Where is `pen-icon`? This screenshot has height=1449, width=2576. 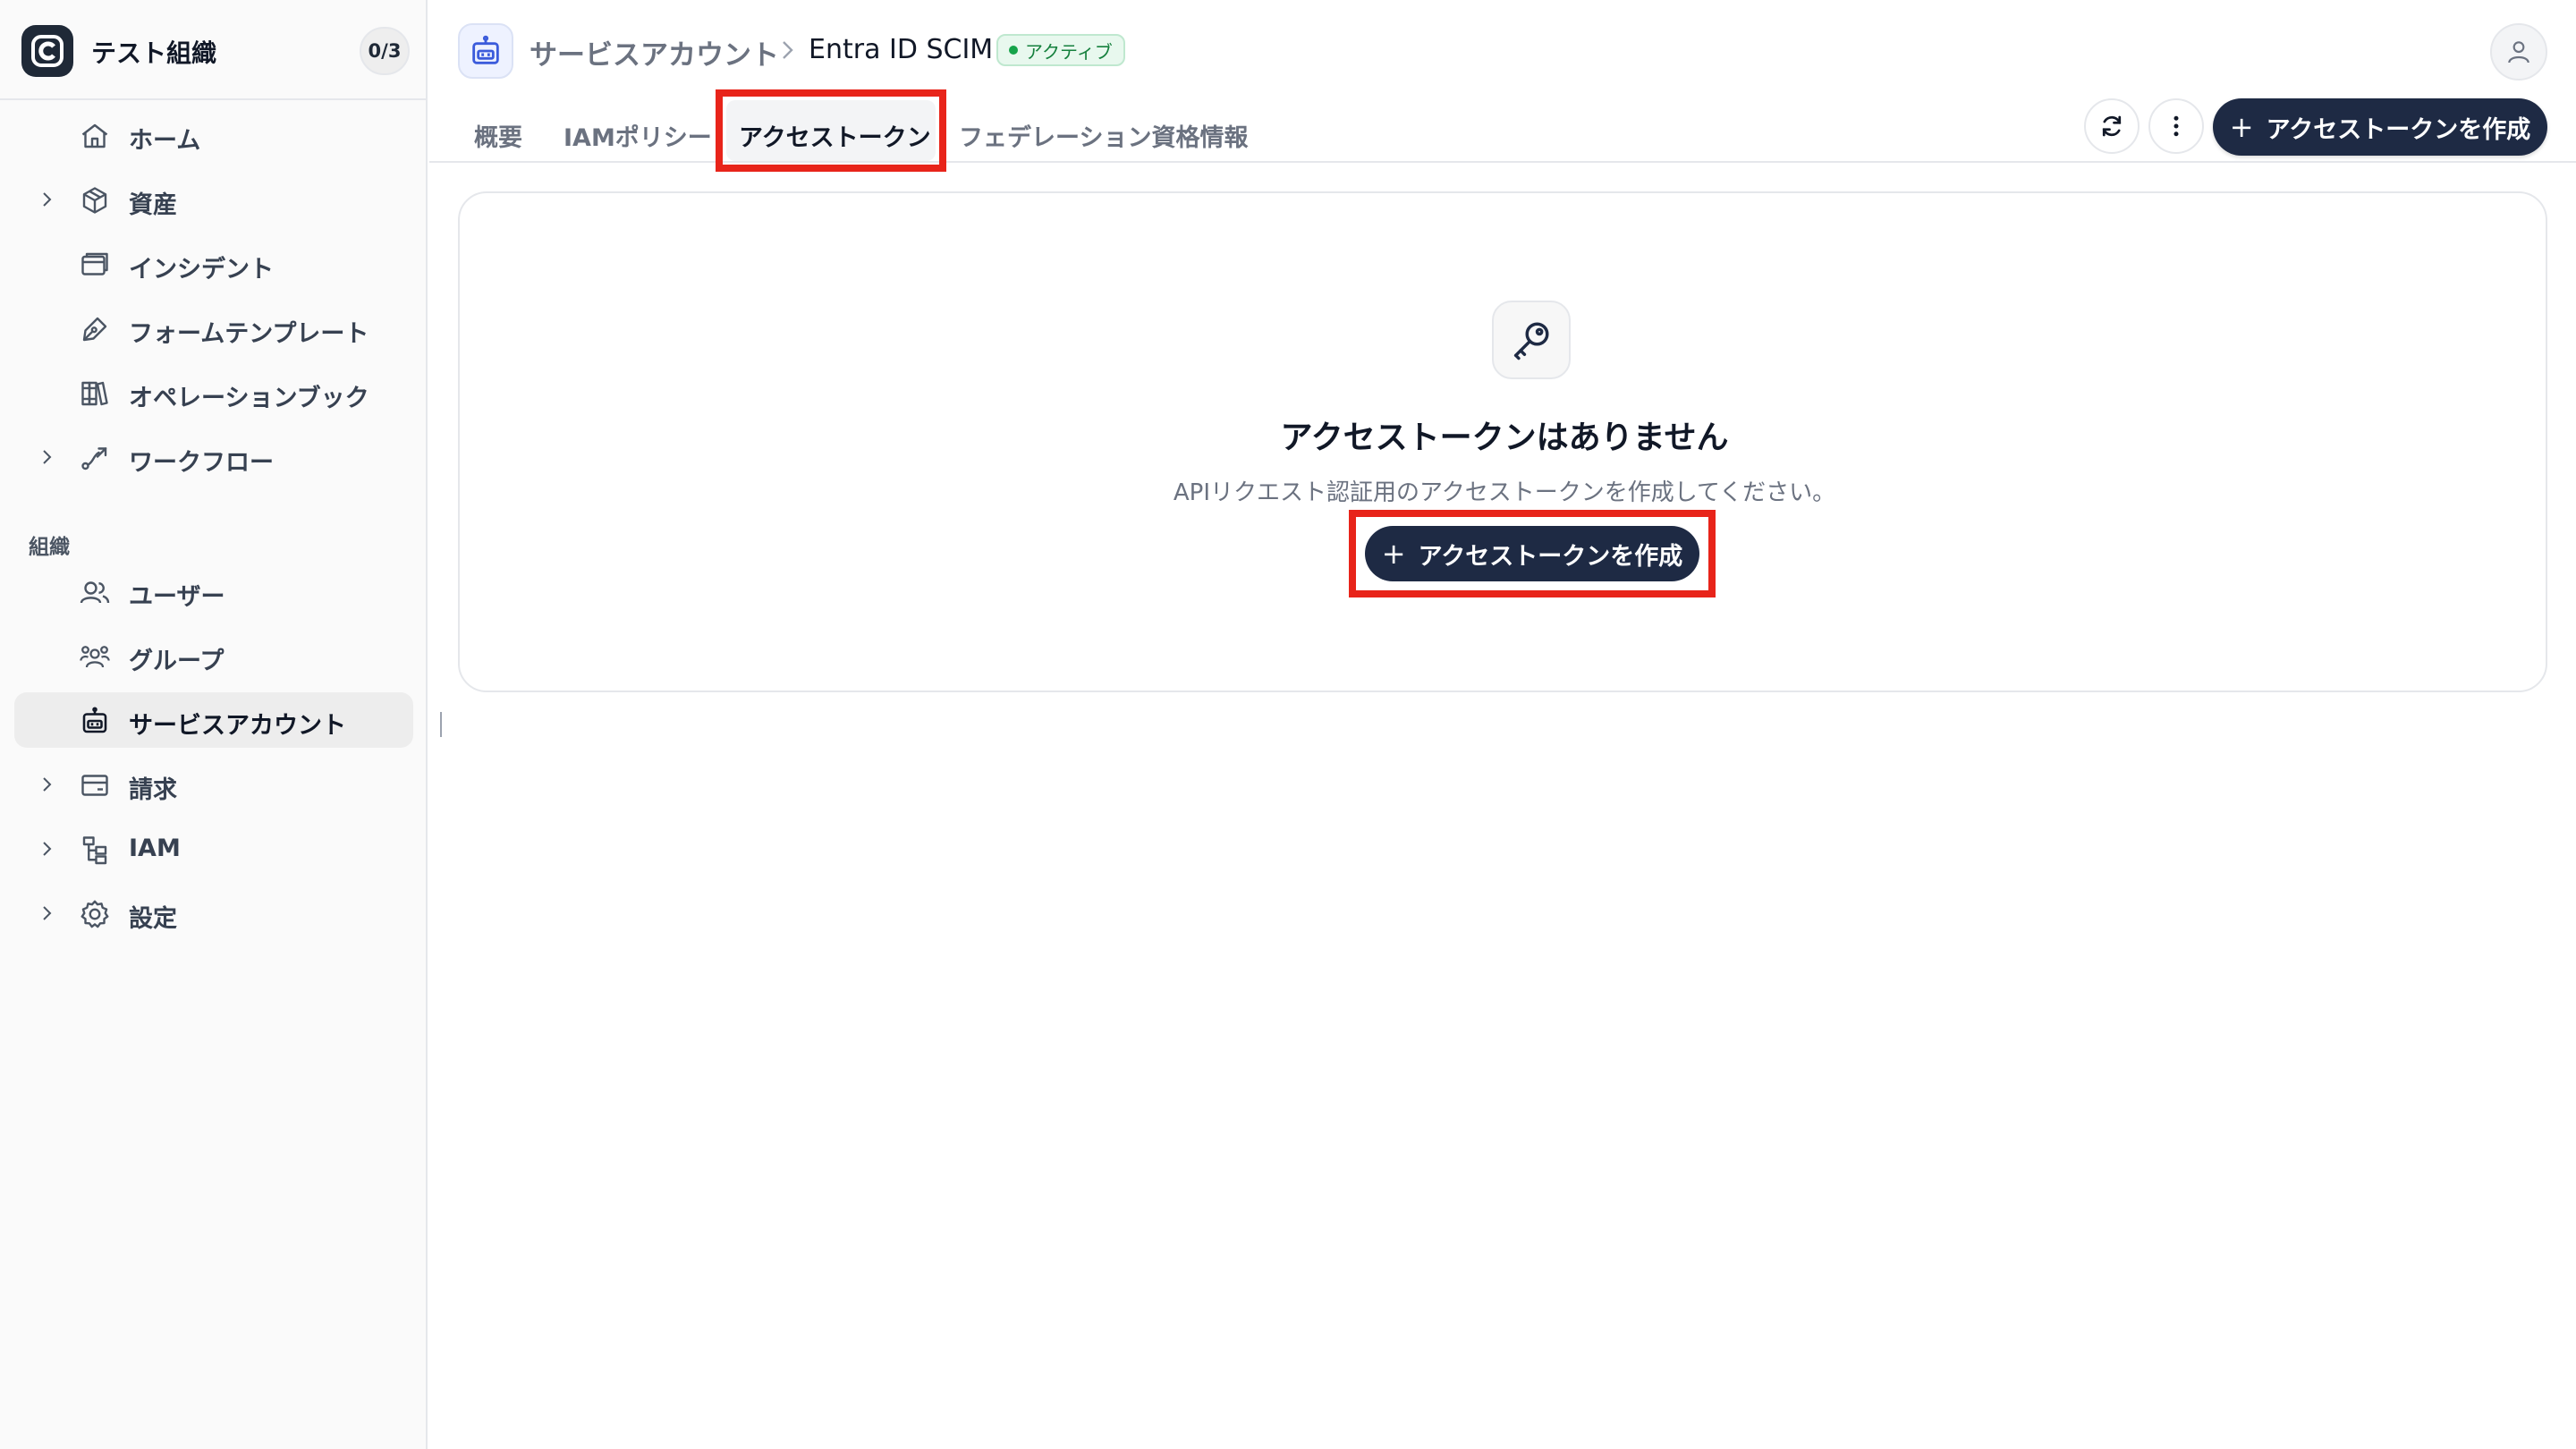
pen-icon is located at coordinates (95, 329).